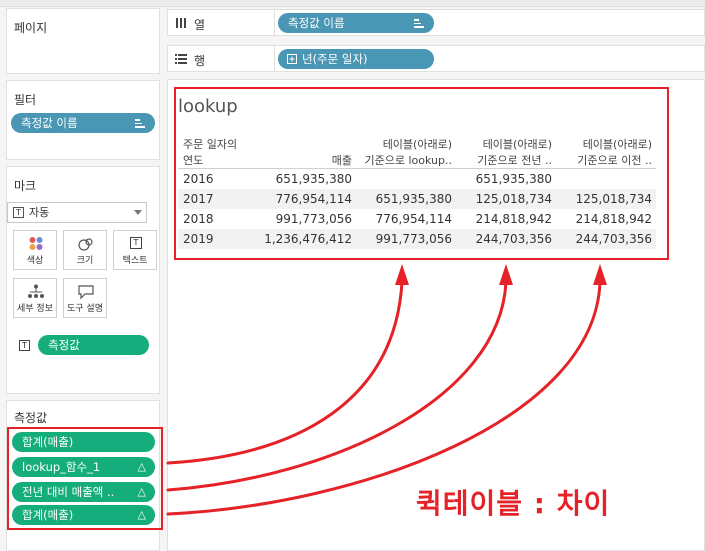 The height and width of the screenshot is (551, 705). Describe the element at coordinates (506, 274) in the screenshot. I see `arrowhead-yoy` at that location.